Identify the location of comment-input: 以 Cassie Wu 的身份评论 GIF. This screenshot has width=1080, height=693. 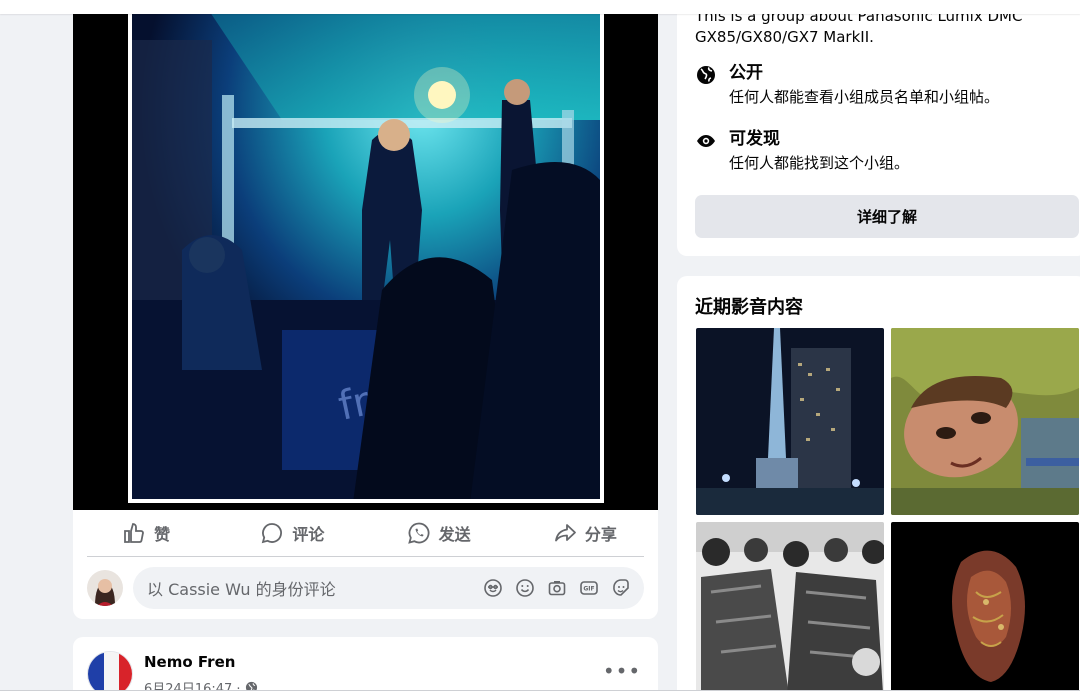
(388, 588).